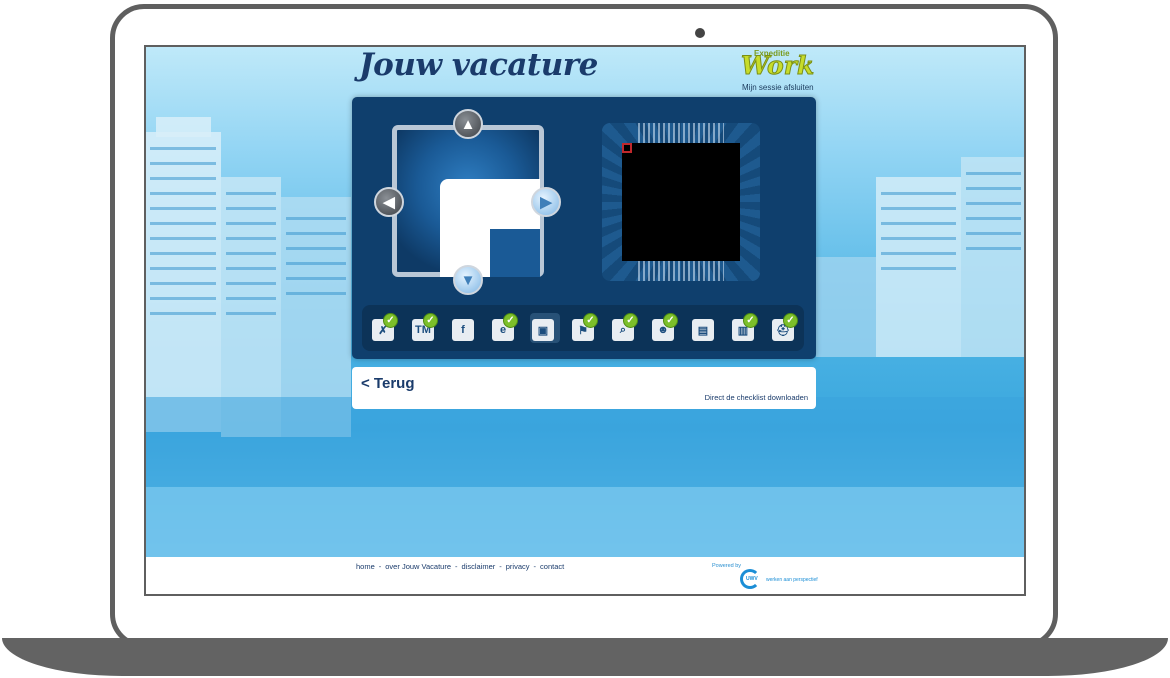  Describe the element at coordinates (518, 566) in the screenshot. I see `footer-link-privacy: privacy` at that location.